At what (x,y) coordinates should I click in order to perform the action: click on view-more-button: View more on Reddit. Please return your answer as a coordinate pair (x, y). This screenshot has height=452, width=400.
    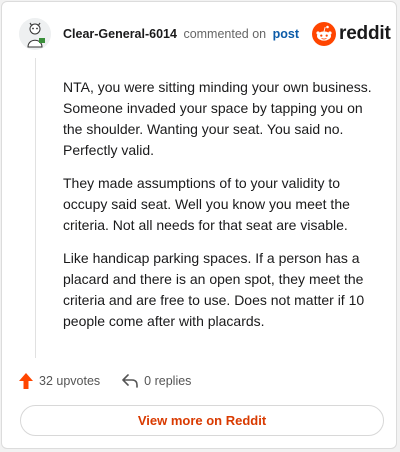
    Looking at the image, I should click on (202, 420).